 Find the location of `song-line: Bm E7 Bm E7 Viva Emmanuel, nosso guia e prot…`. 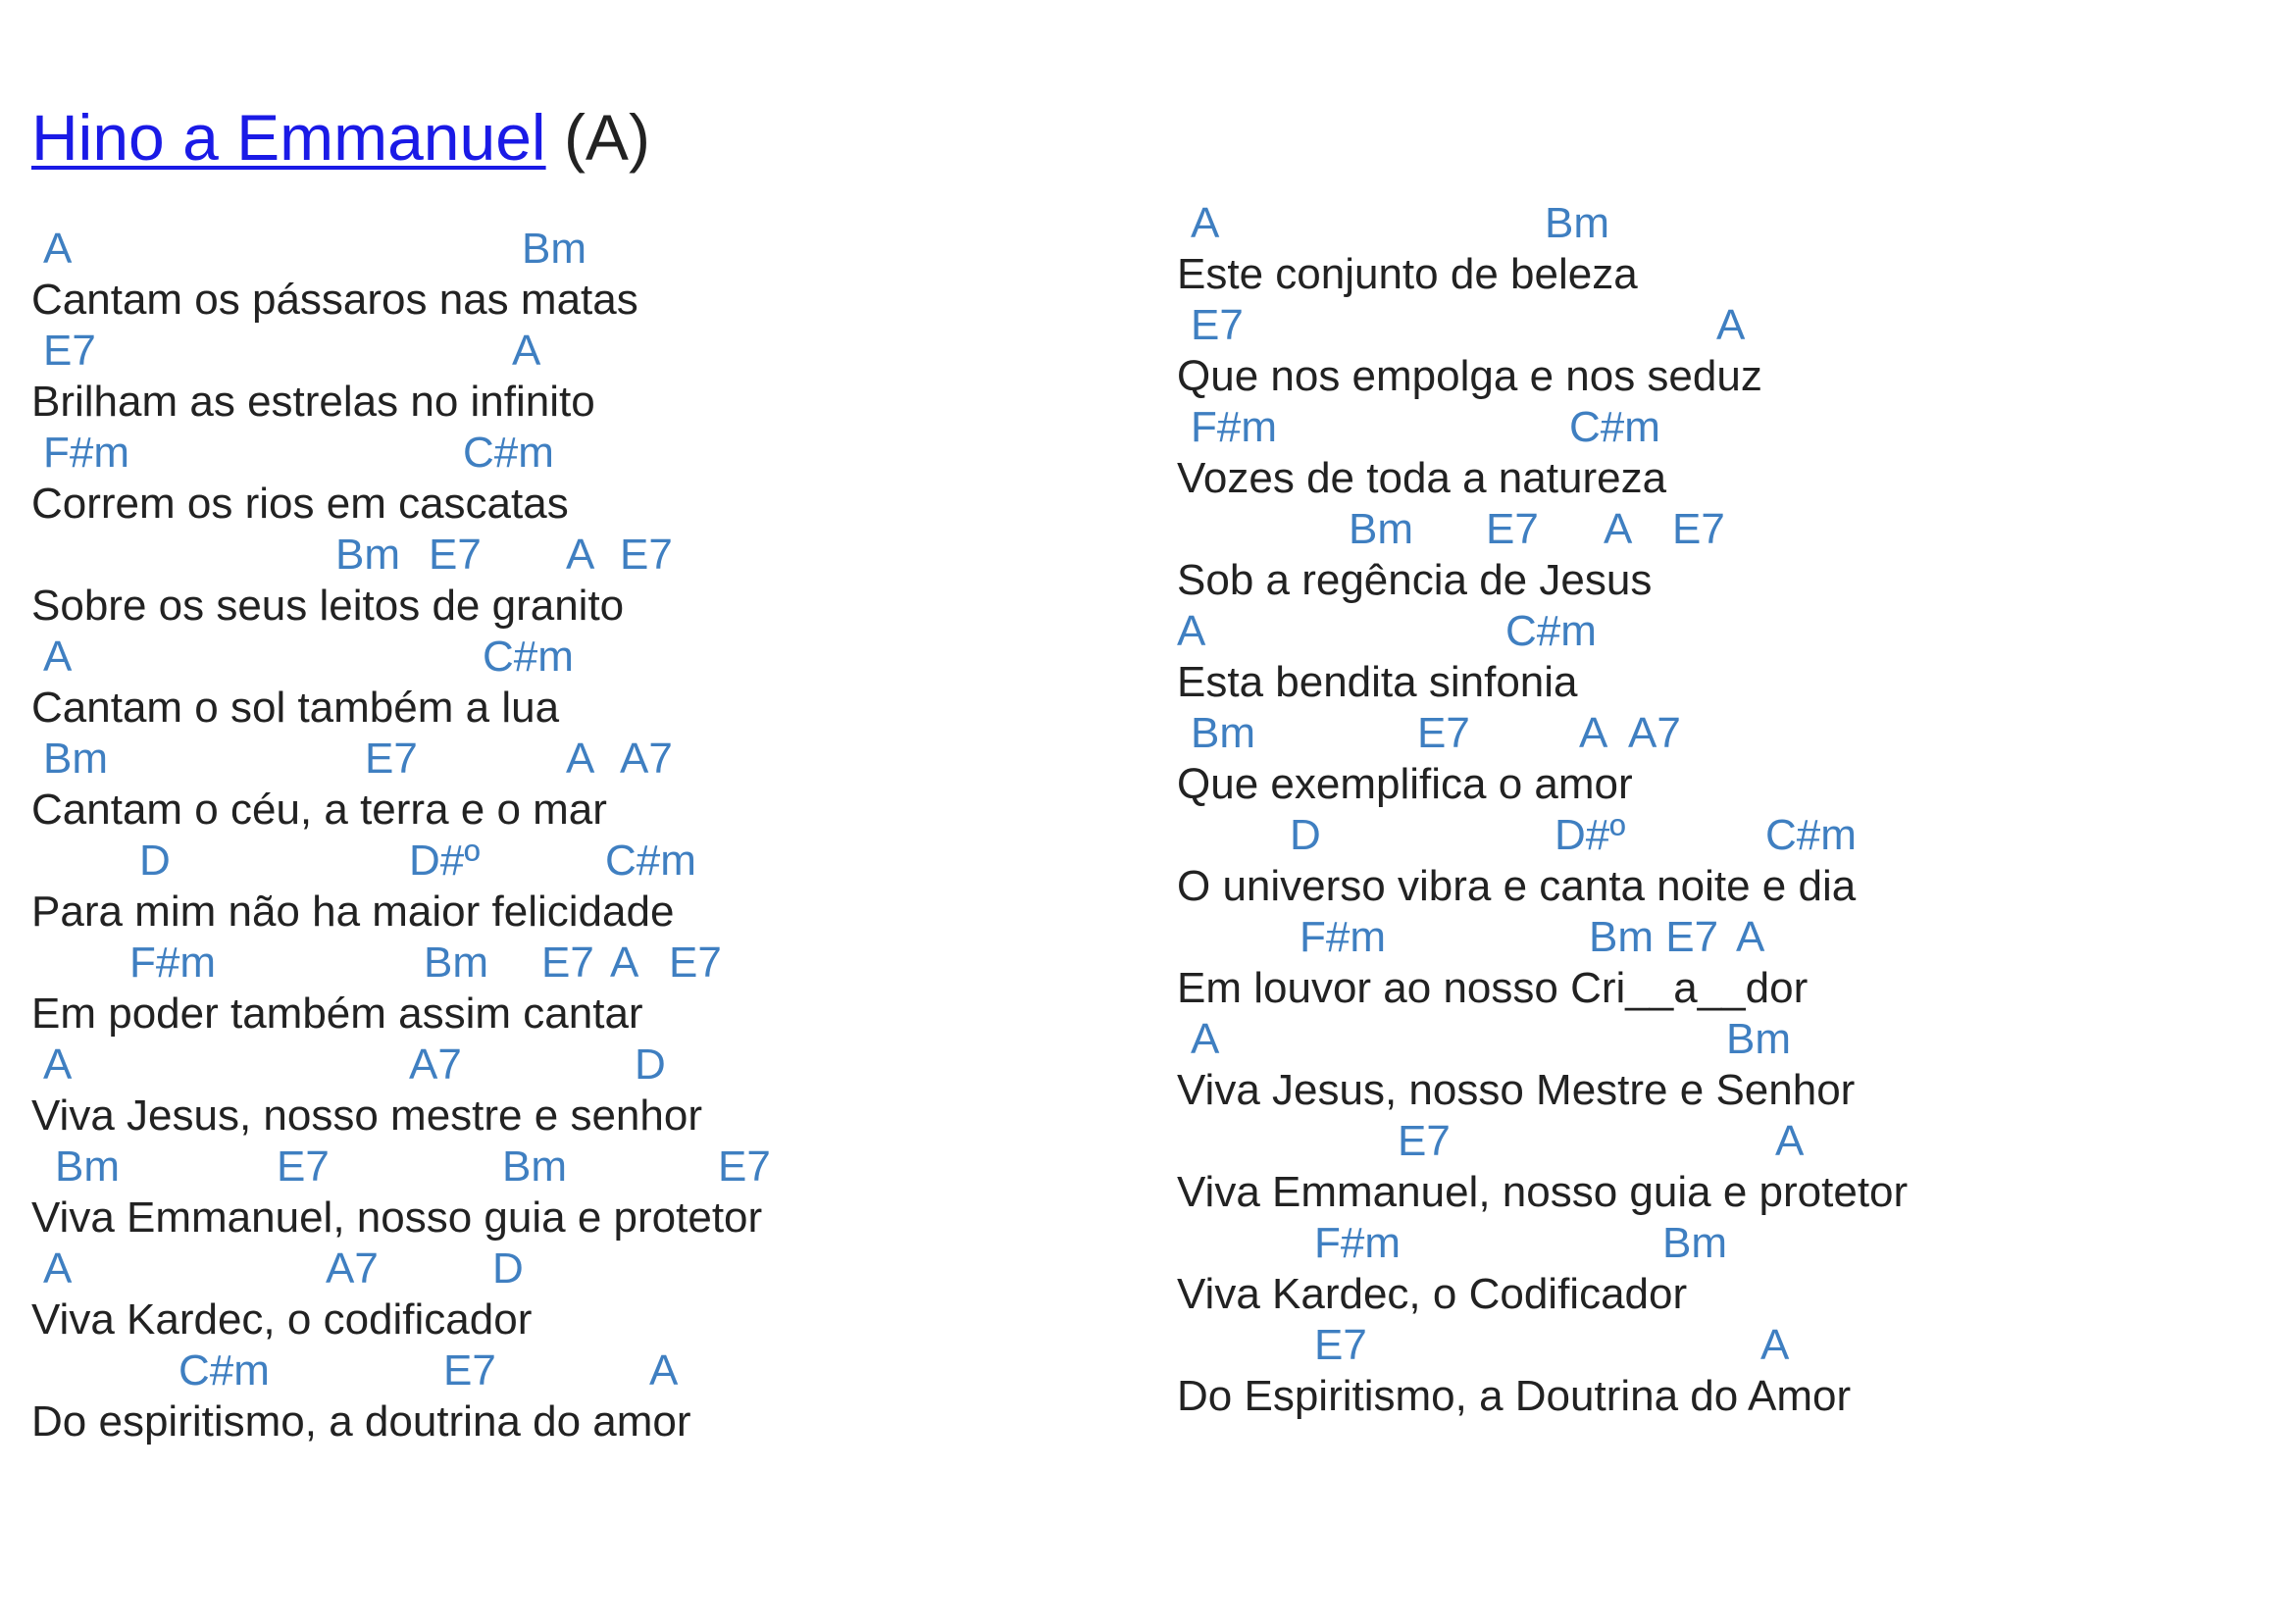

song-line: Bm E7 Bm E7 Viva Emmanuel, nosso guia e prot… is located at coordinates (580, 1192).